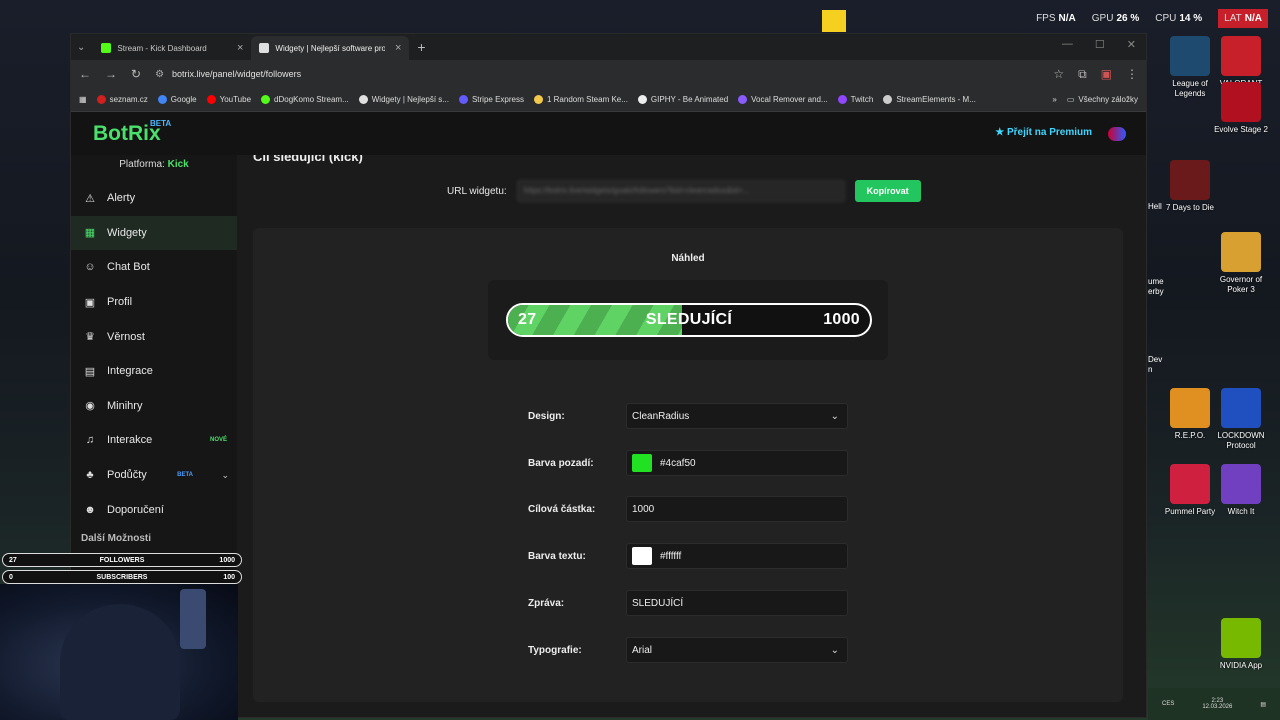 The width and height of the screenshot is (1280, 720). What do you see at coordinates (177, 99) in the screenshot?
I see `bookmark: Google` at bounding box center [177, 99].